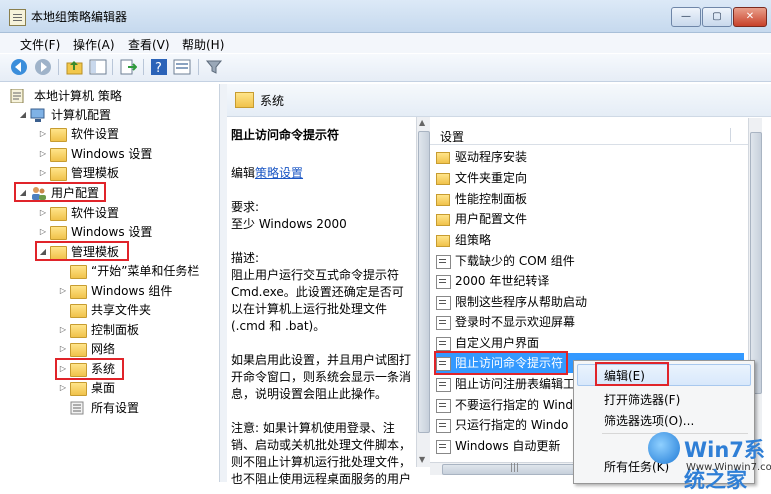 The height and width of the screenshot is (494, 771). I want to click on policy-document-icon, so click(17, 96).